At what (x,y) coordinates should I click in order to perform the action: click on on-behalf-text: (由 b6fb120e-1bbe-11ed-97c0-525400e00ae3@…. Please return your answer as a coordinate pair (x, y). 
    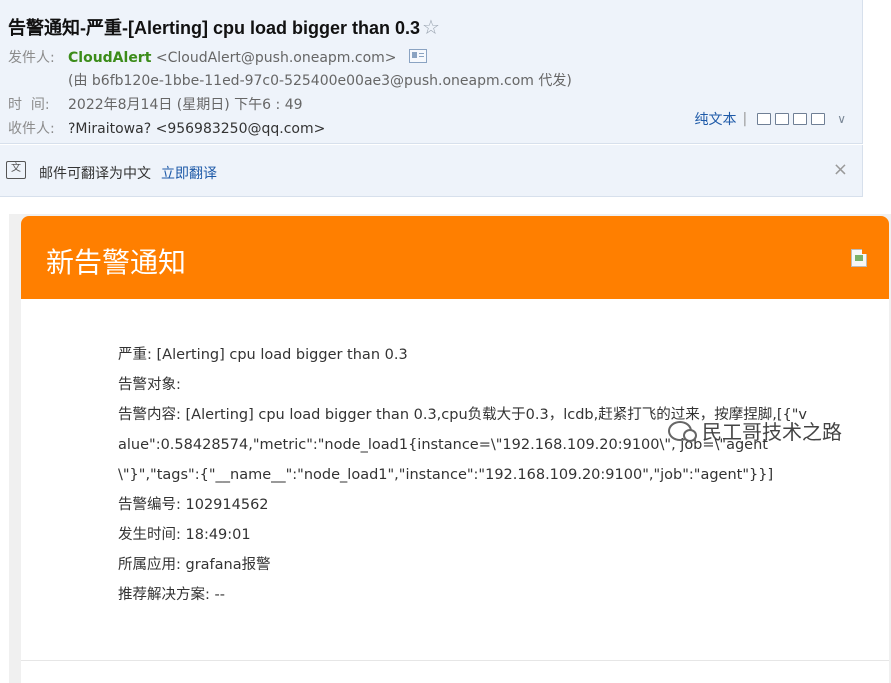
    Looking at the image, I should click on (320, 81).